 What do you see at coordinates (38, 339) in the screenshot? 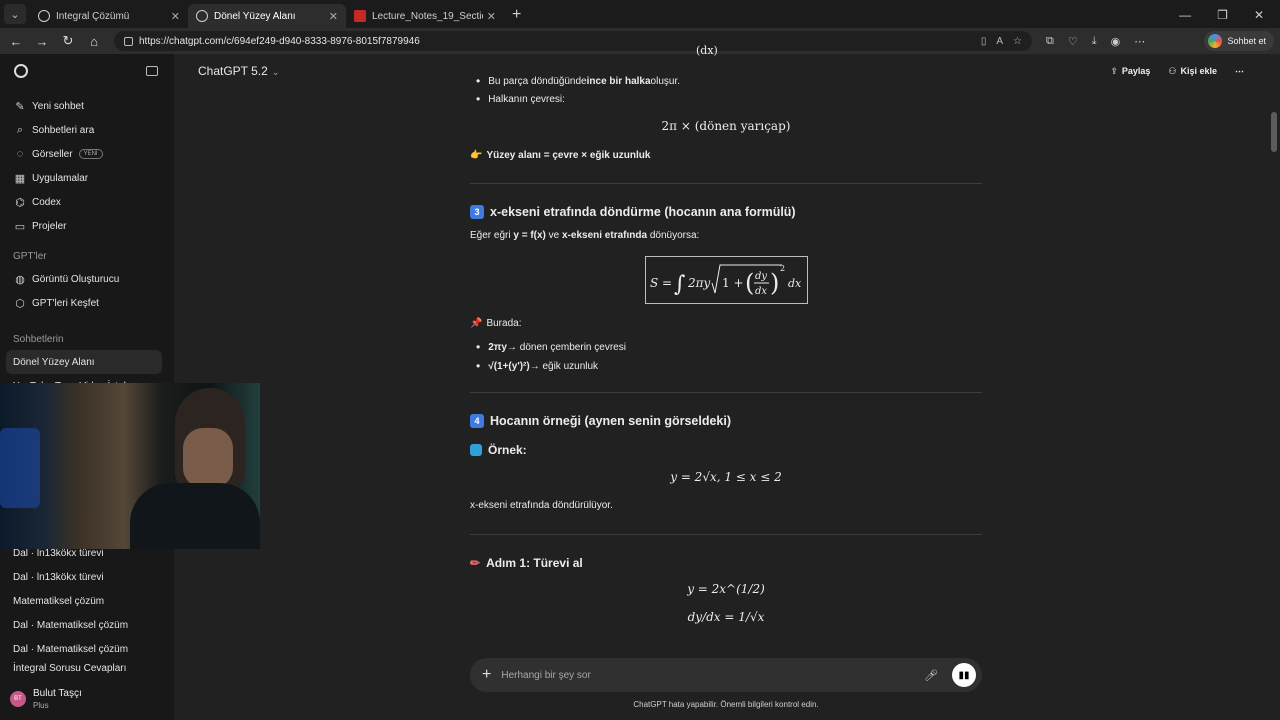
I see `chats-heading: Sohbetlerin` at bounding box center [38, 339].